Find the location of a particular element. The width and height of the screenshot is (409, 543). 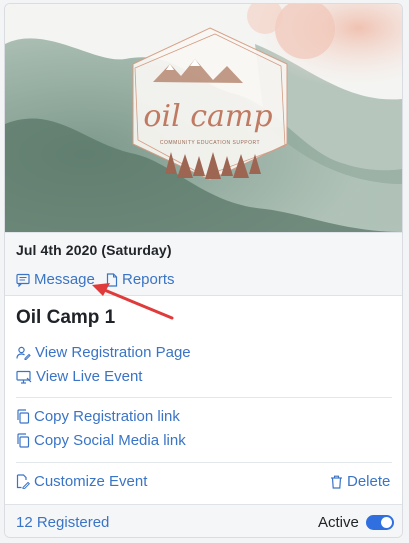

registered-count-link: 12 Registered is located at coordinates (62, 522).